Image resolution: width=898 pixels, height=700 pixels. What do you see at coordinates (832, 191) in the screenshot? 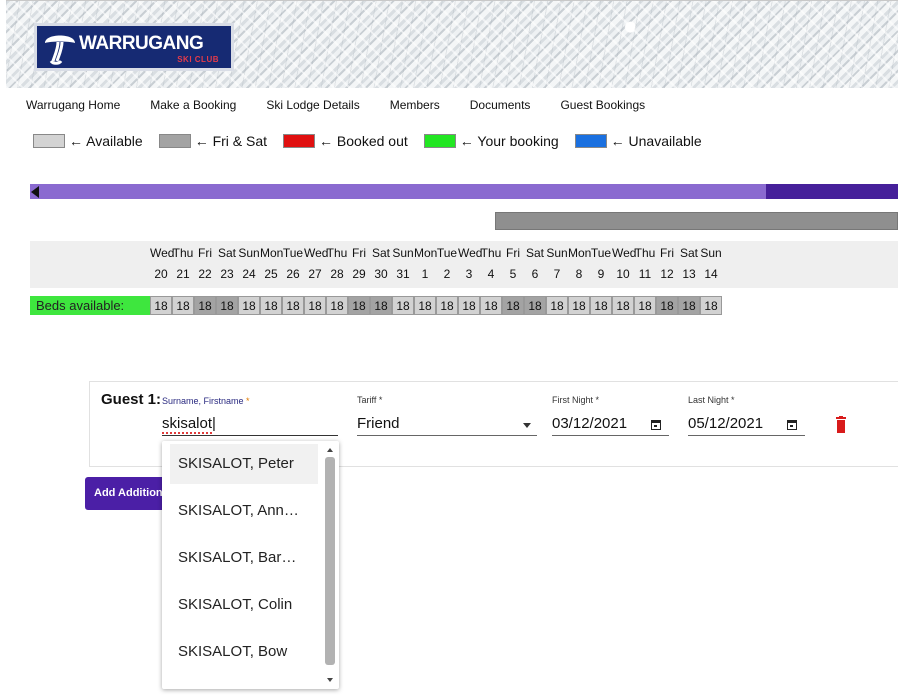
I see `calendar-scroll-thumb` at bounding box center [832, 191].